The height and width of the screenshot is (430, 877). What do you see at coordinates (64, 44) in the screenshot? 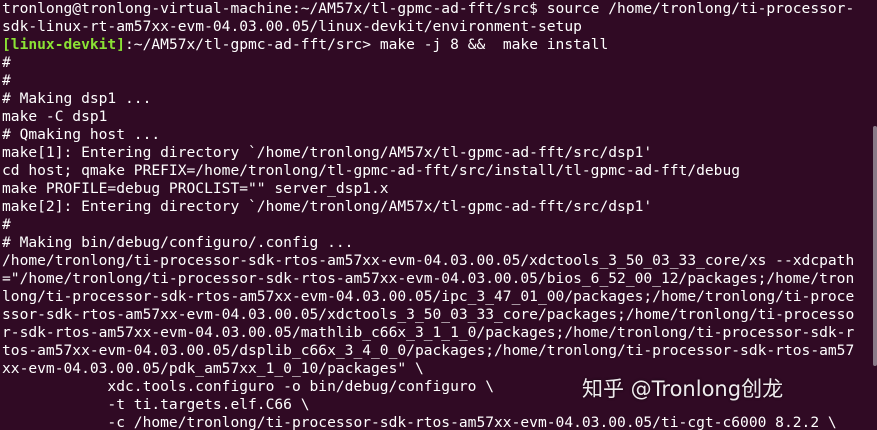
I see `prompt-env-label: [linux-devkit]` at bounding box center [64, 44].